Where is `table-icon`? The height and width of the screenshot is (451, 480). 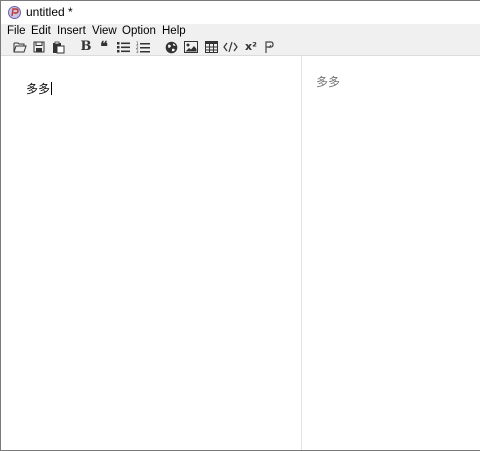 table-icon is located at coordinates (211, 47).